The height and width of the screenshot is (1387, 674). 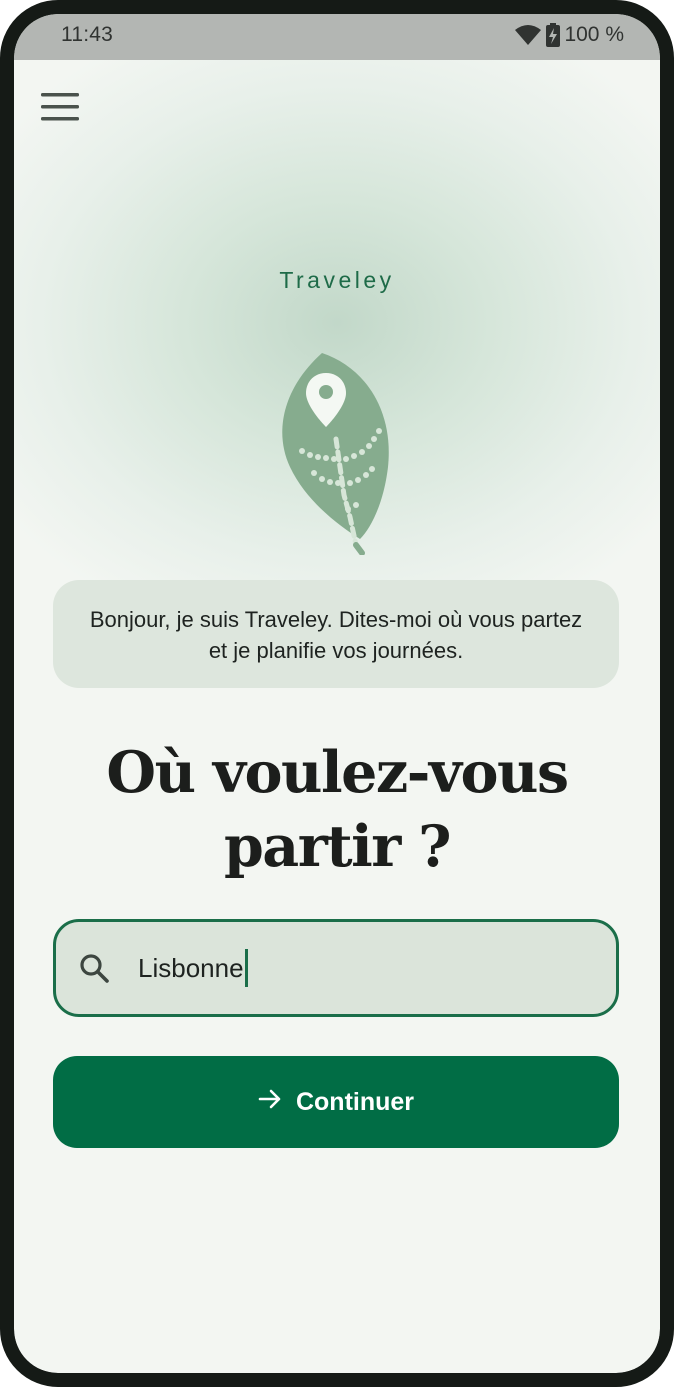 I want to click on status-icons: 100 %, so click(x=569, y=35).